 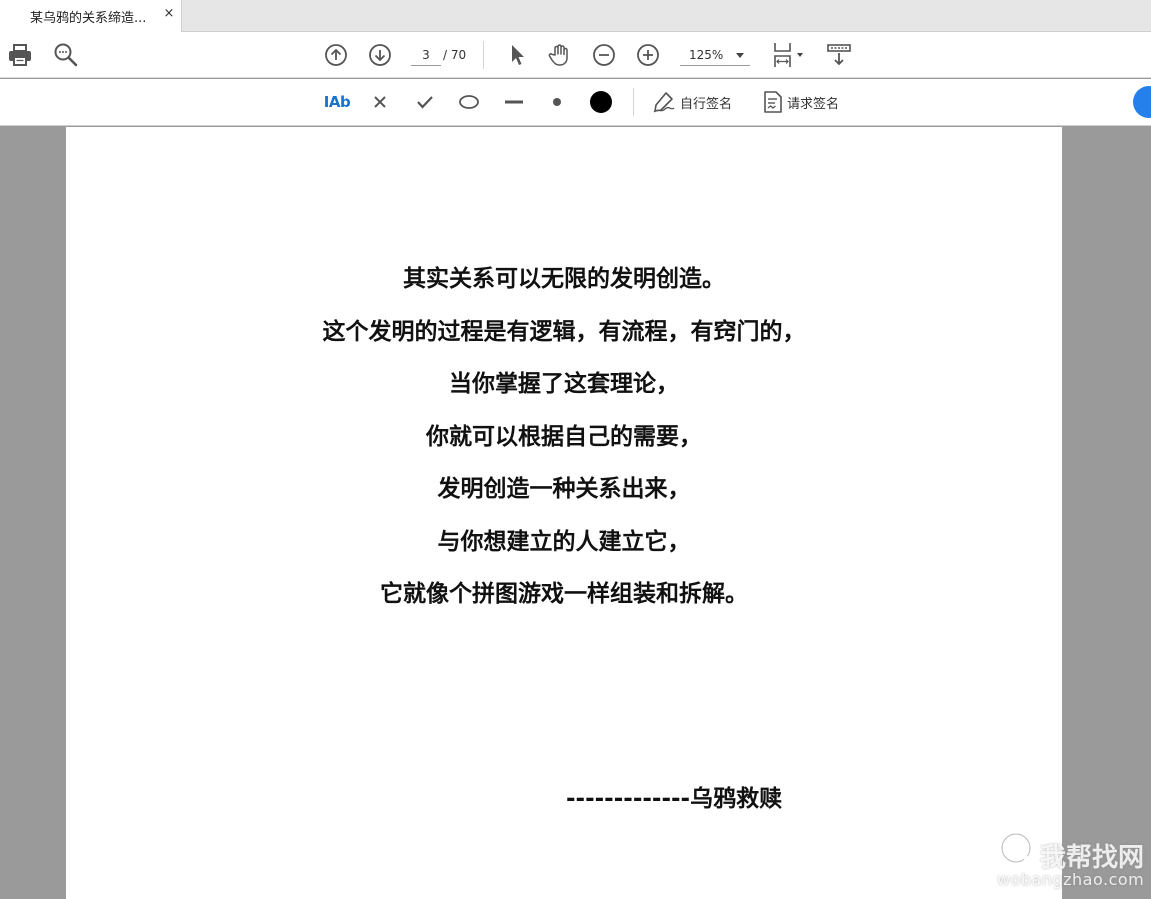 What do you see at coordinates (740, 55) in the screenshot?
I see `chevron-down-icon` at bounding box center [740, 55].